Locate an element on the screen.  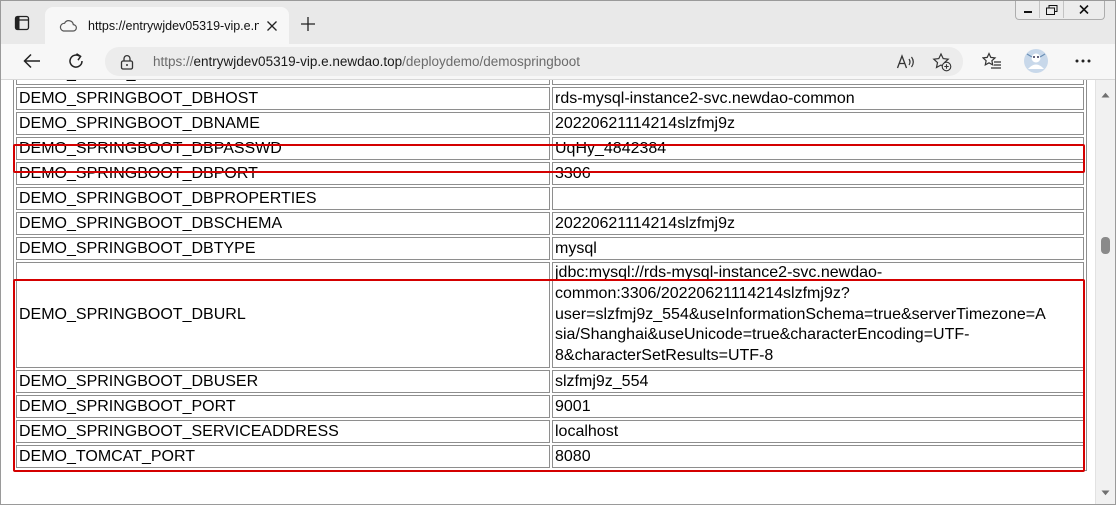
env-value: mysql is located at coordinates (818, 248).